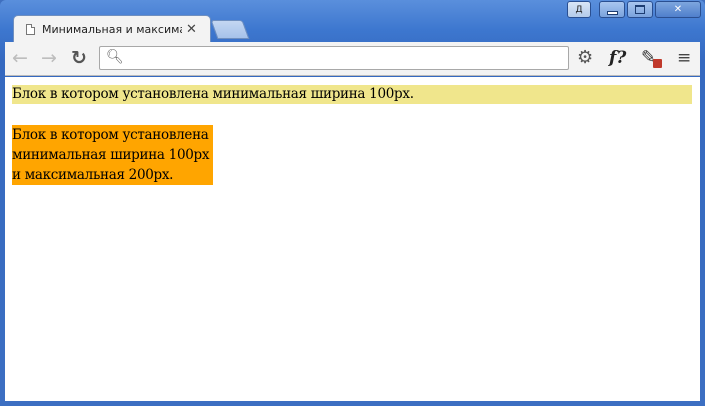 The image size is (705, 406). What do you see at coordinates (49, 58) in the screenshot?
I see `forward-button: →` at bounding box center [49, 58].